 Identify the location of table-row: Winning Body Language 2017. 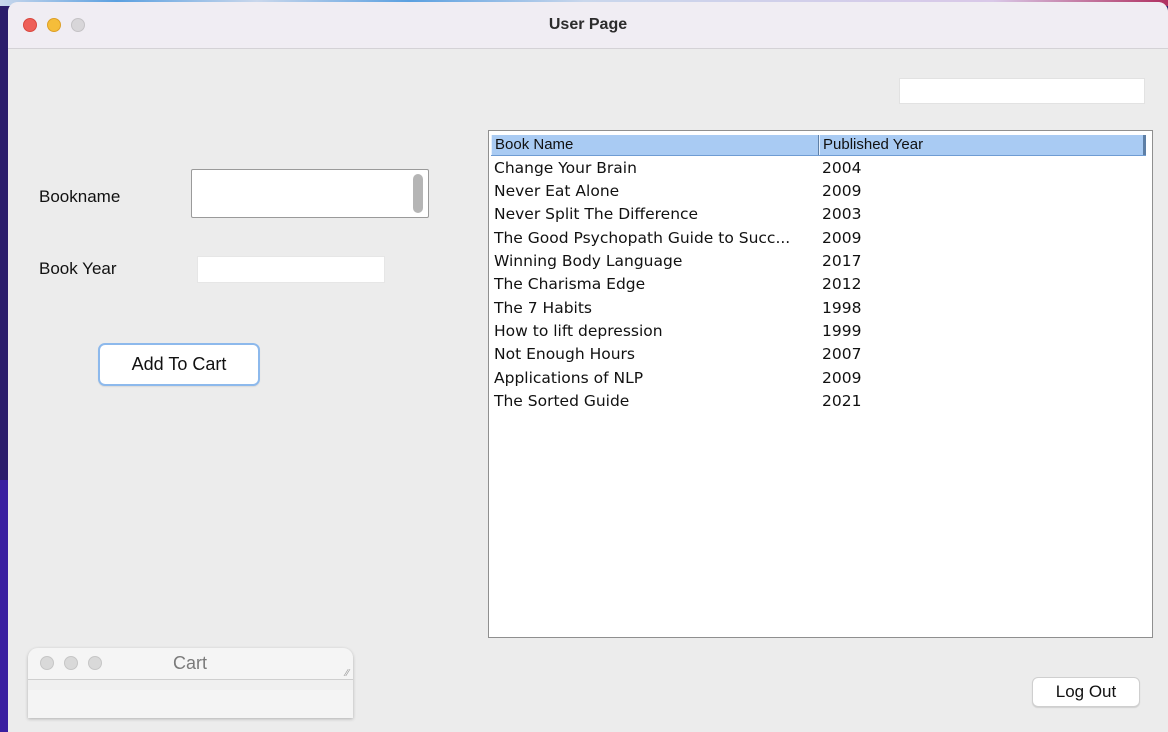
(819, 261).